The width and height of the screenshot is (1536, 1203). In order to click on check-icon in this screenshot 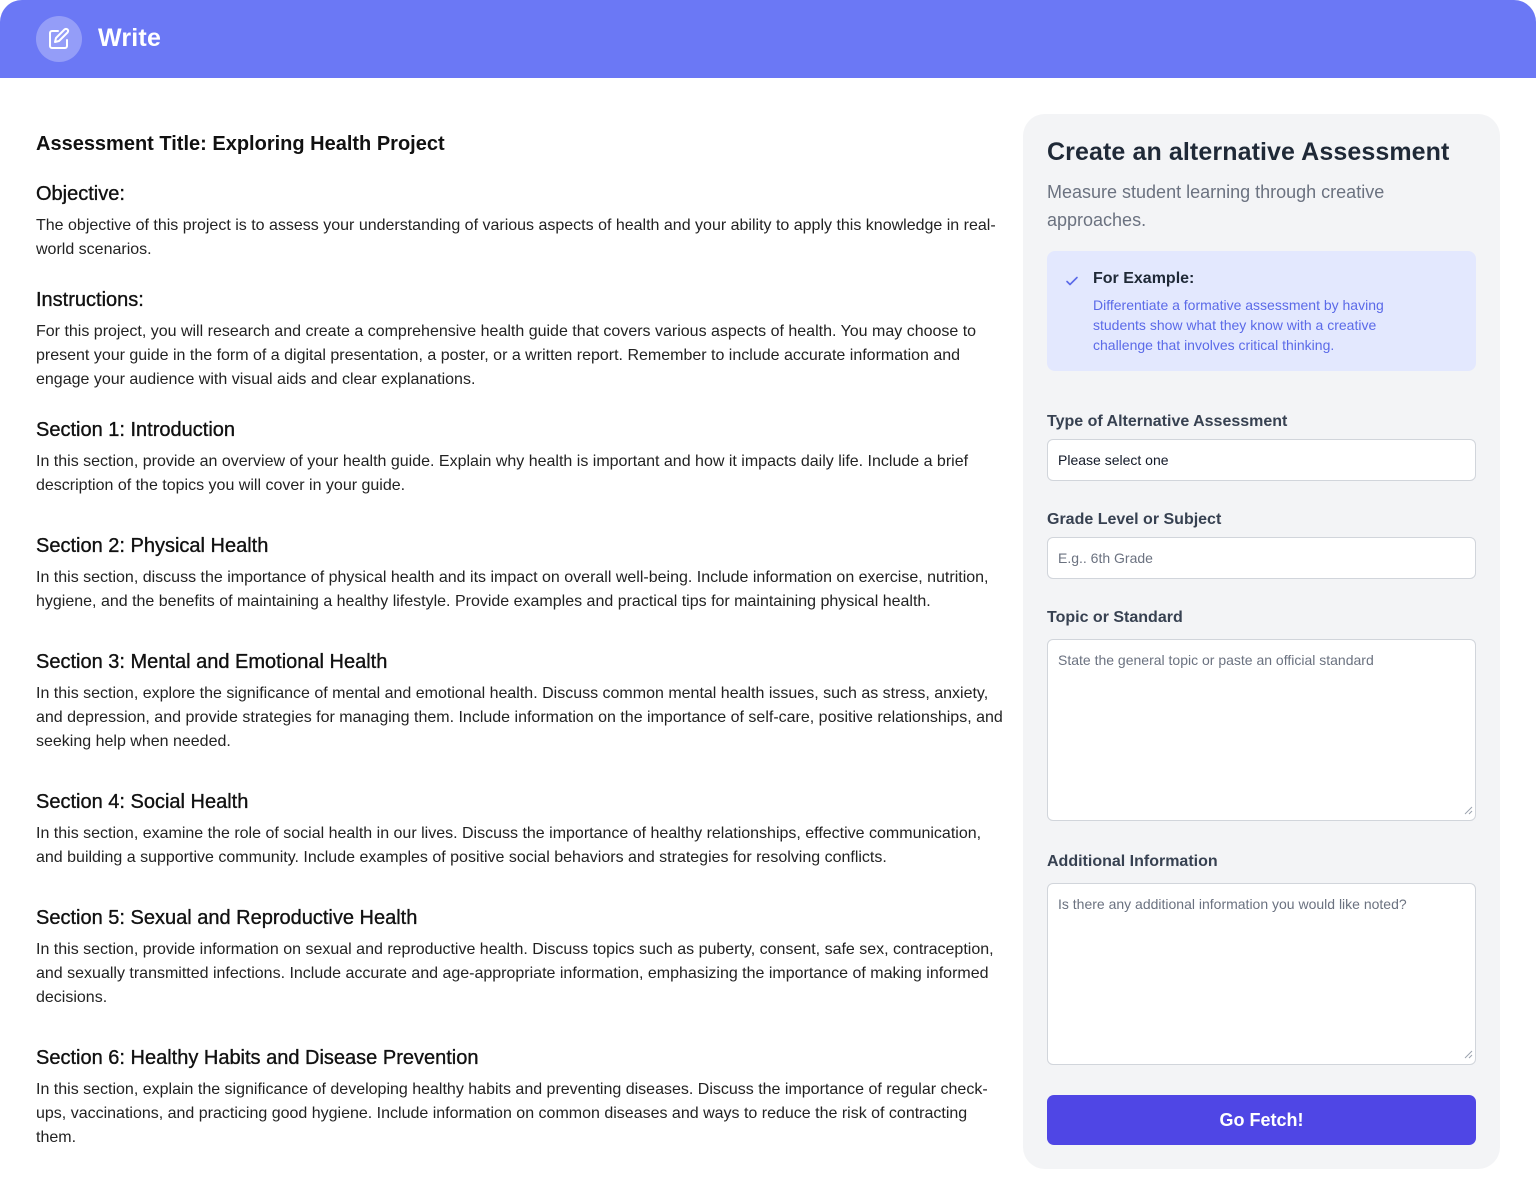, I will do `click(1072, 283)`.